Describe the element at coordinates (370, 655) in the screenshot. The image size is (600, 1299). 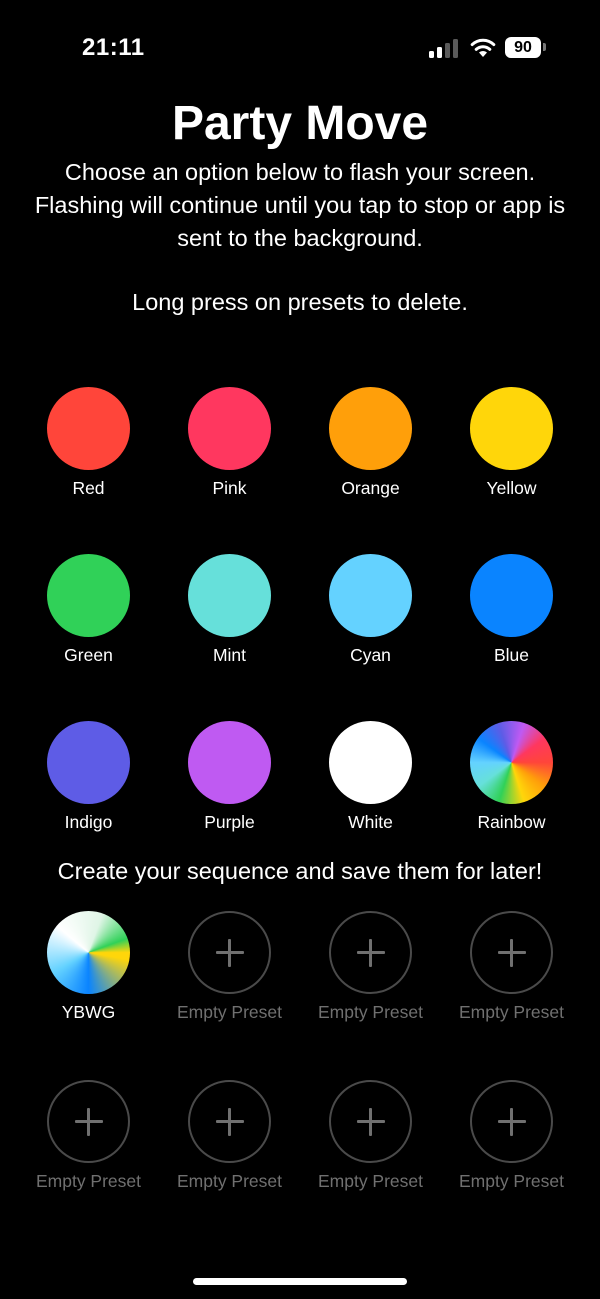
I see `color-option-label: Cyan` at that location.